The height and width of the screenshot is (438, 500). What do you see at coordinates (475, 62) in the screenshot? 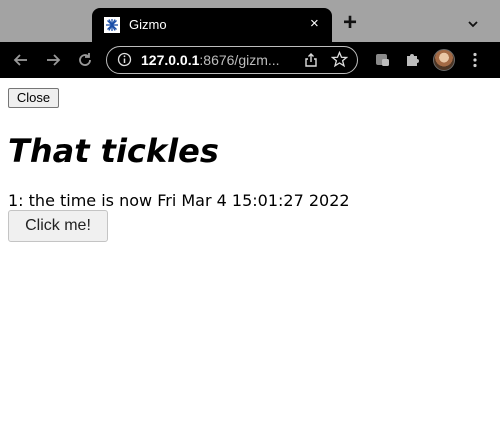
I see `kebab-menu-icon` at bounding box center [475, 62].